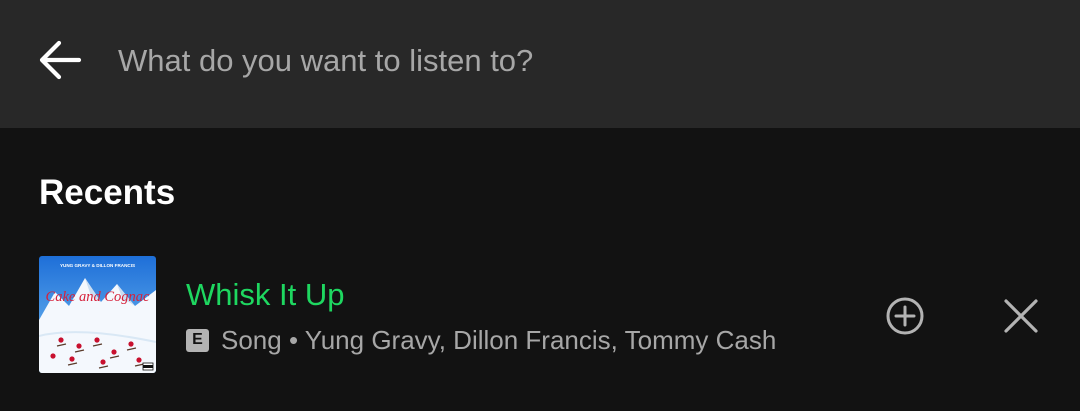 The height and width of the screenshot is (411, 1080). I want to click on search-input, so click(568, 61).